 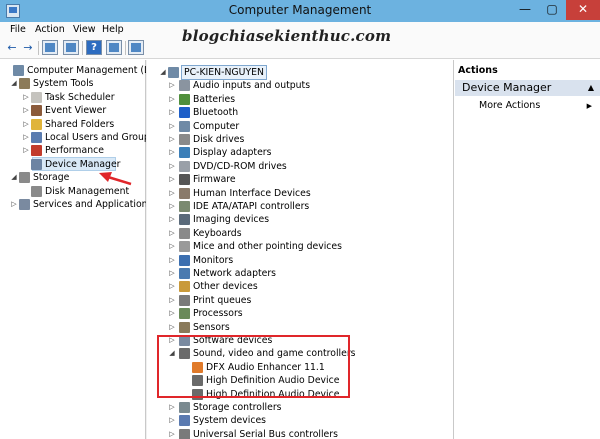 What do you see at coordinates (78, 83) in the screenshot?
I see `tree-item-system-tools: ◢ System Tools` at bounding box center [78, 83].